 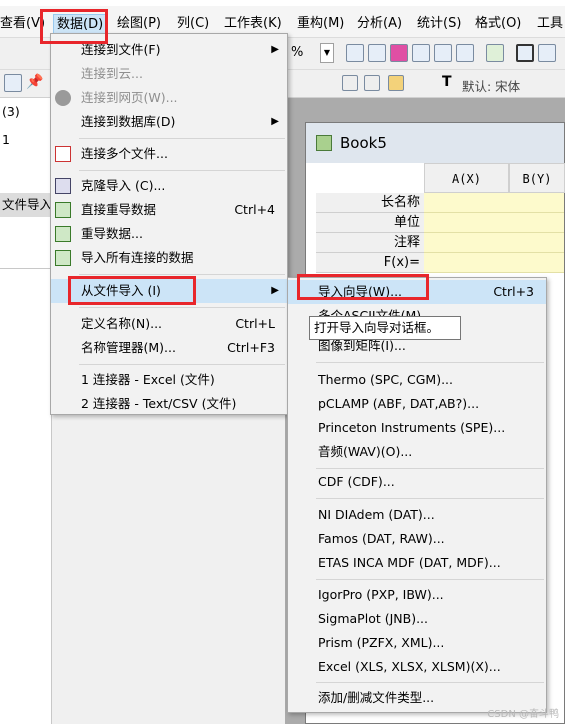 What do you see at coordinates (435, 143) in the screenshot?
I see `workbook-title: Book5` at bounding box center [435, 143].